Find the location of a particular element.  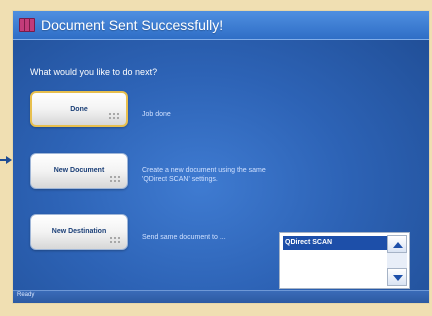

done-description: Job done is located at coordinates (156, 114).